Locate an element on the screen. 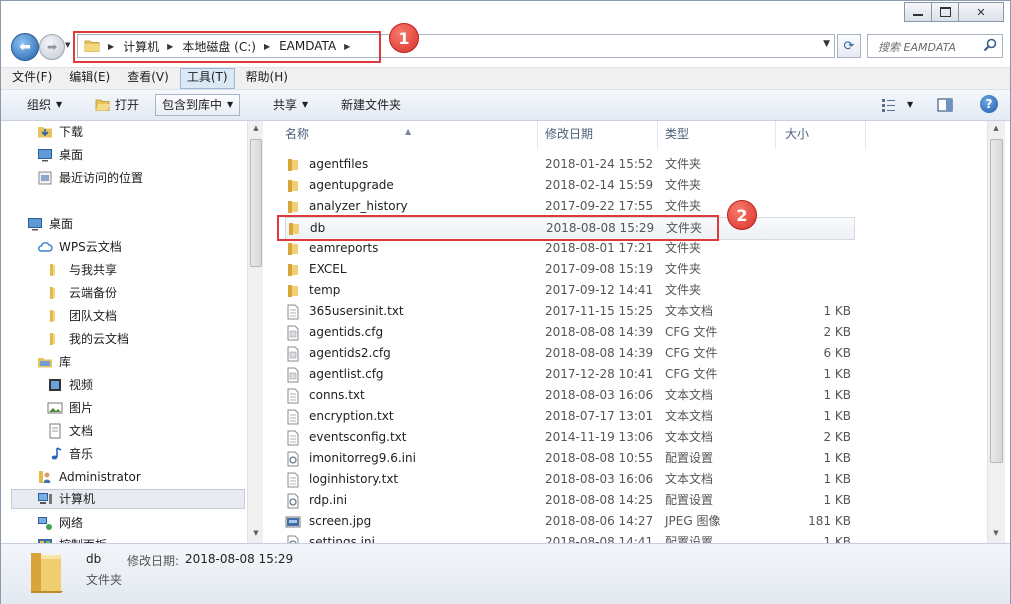  search-box is located at coordinates (935, 46).